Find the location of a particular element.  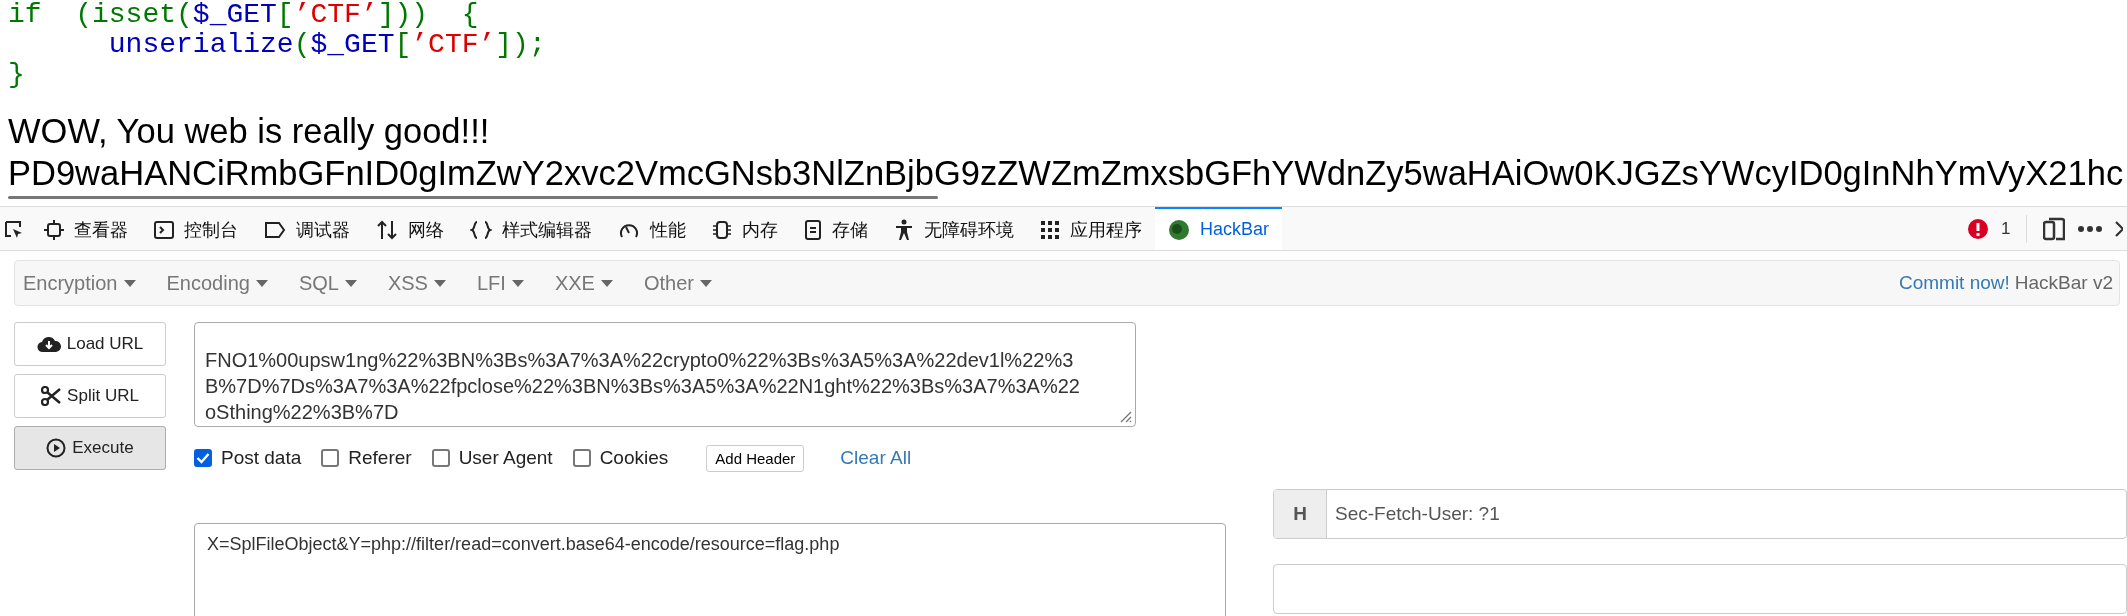

clear-all-link: Clear All is located at coordinates (876, 458).